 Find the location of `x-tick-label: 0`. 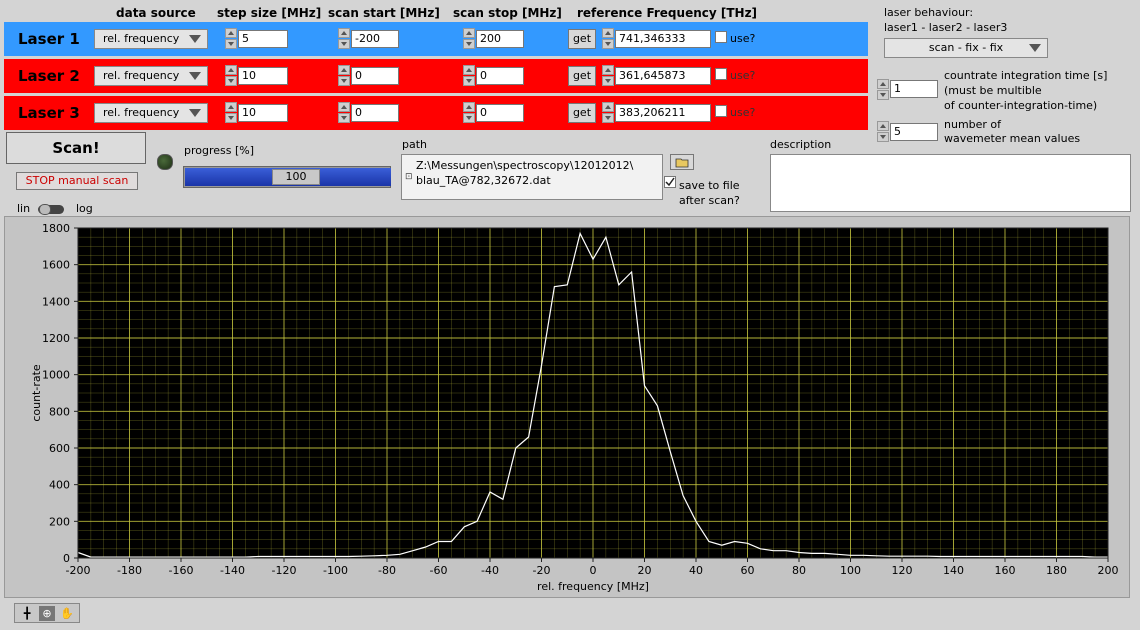

x-tick-label: 0 is located at coordinates (593, 570).